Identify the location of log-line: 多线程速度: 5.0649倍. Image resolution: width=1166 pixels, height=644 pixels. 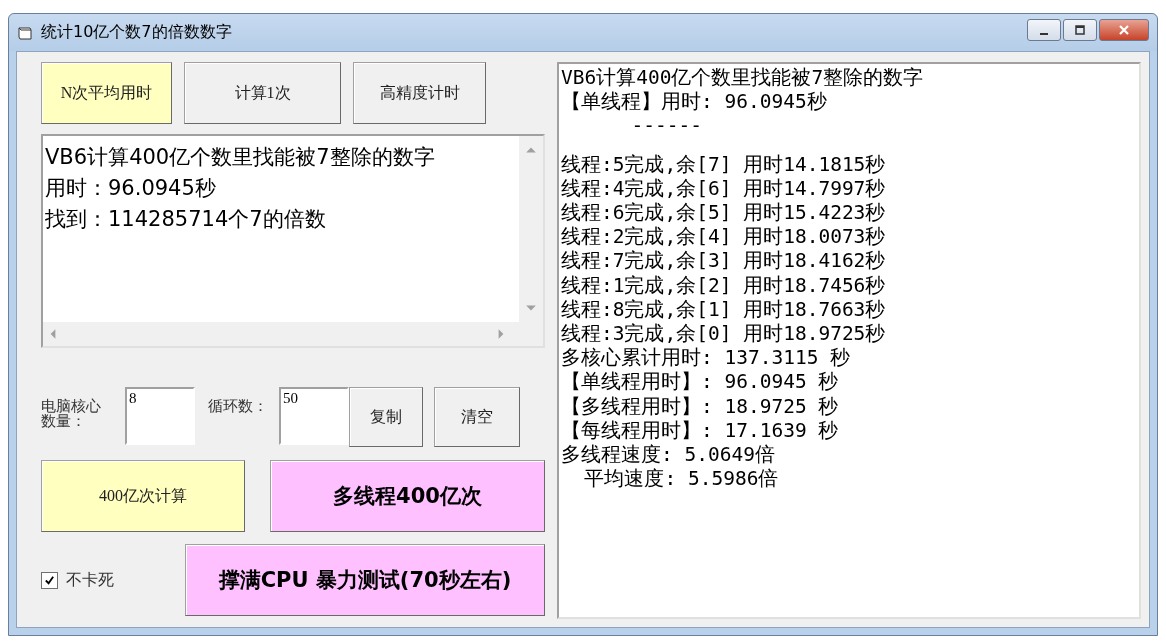
(668, 455).